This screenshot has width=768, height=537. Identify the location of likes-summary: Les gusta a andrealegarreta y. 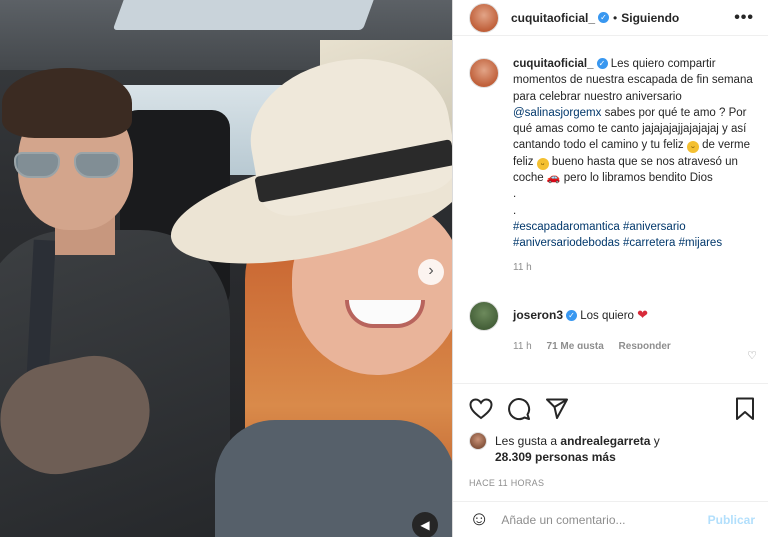
(612, 441).